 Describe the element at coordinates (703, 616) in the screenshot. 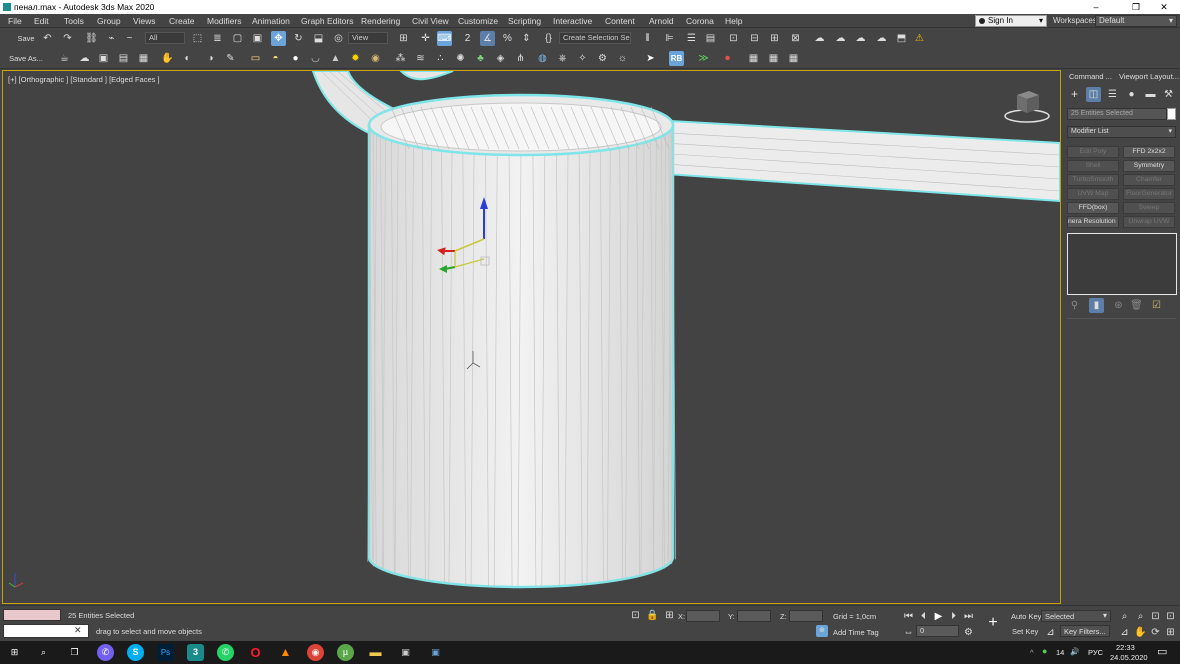

I see `x-coordinate-field` at that location.